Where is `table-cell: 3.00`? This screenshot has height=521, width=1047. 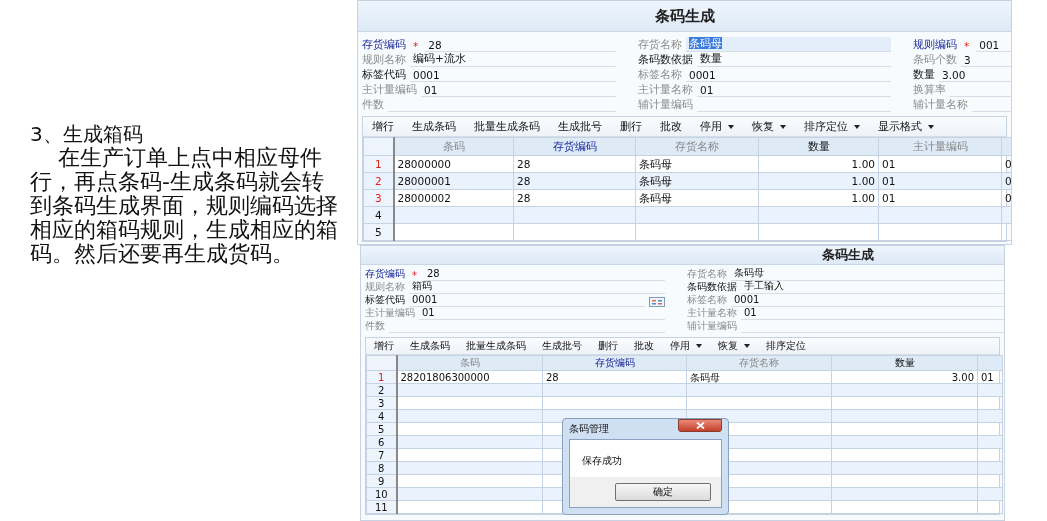 table-cell: 3.00 is located at coordinates (904, 377).